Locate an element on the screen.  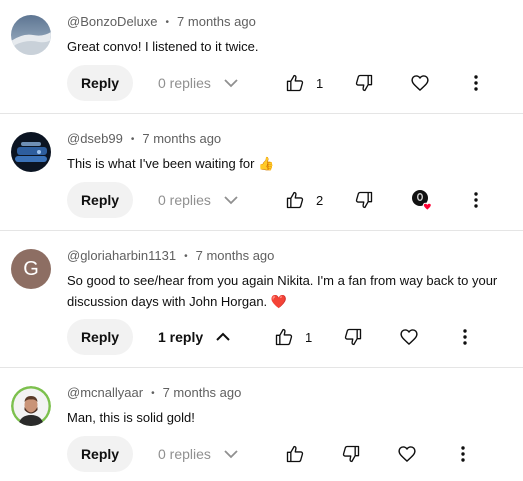
like-button is located at coordinates (295, 454).